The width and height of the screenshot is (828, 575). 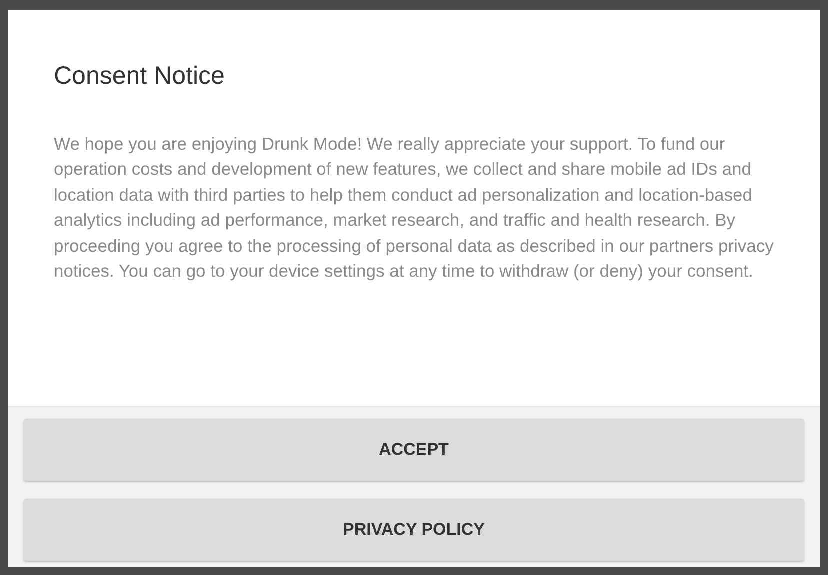 I want to click on dialog-title: Consent Notice, so click(x=139, y=76).